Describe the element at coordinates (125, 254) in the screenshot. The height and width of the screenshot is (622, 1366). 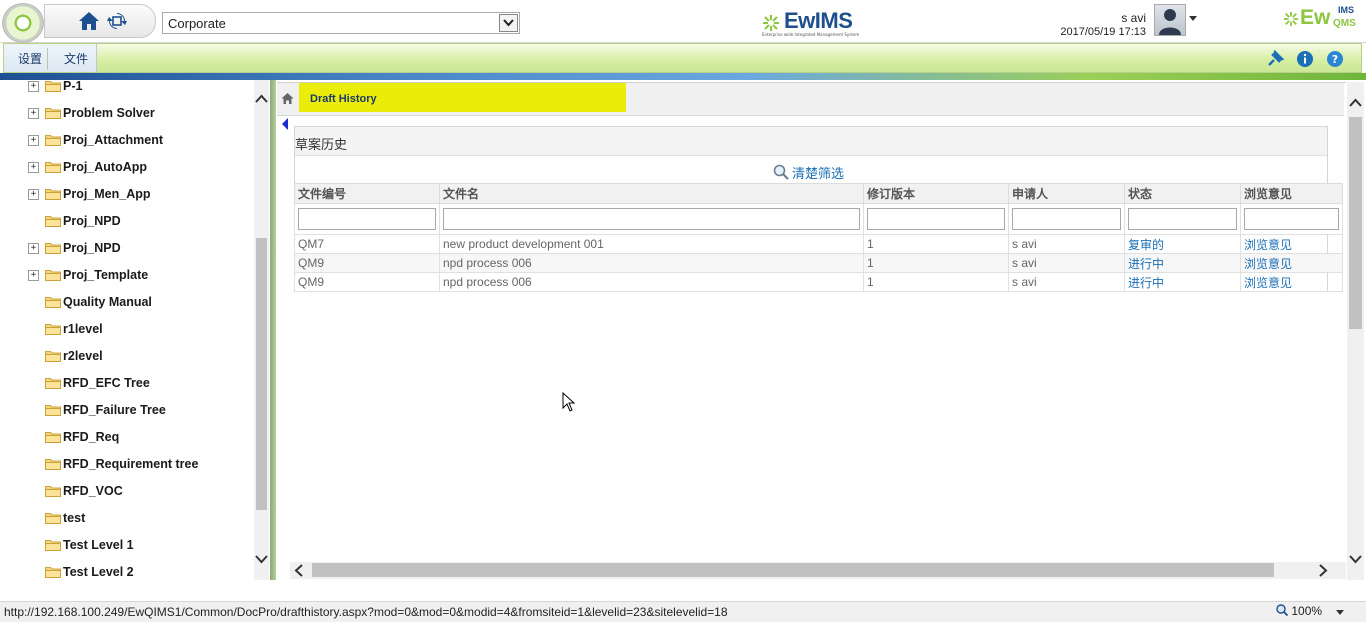
I see `tree-item: + Proj_NPD` at that location.